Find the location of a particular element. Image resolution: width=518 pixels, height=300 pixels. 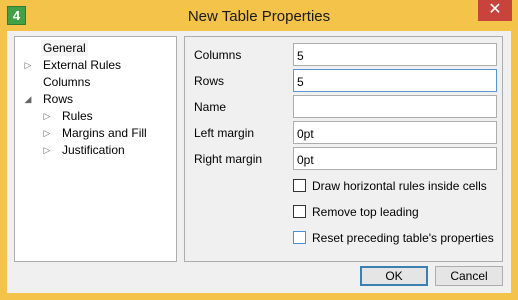

close-button: ✕ is located at coordinates (495, 10).